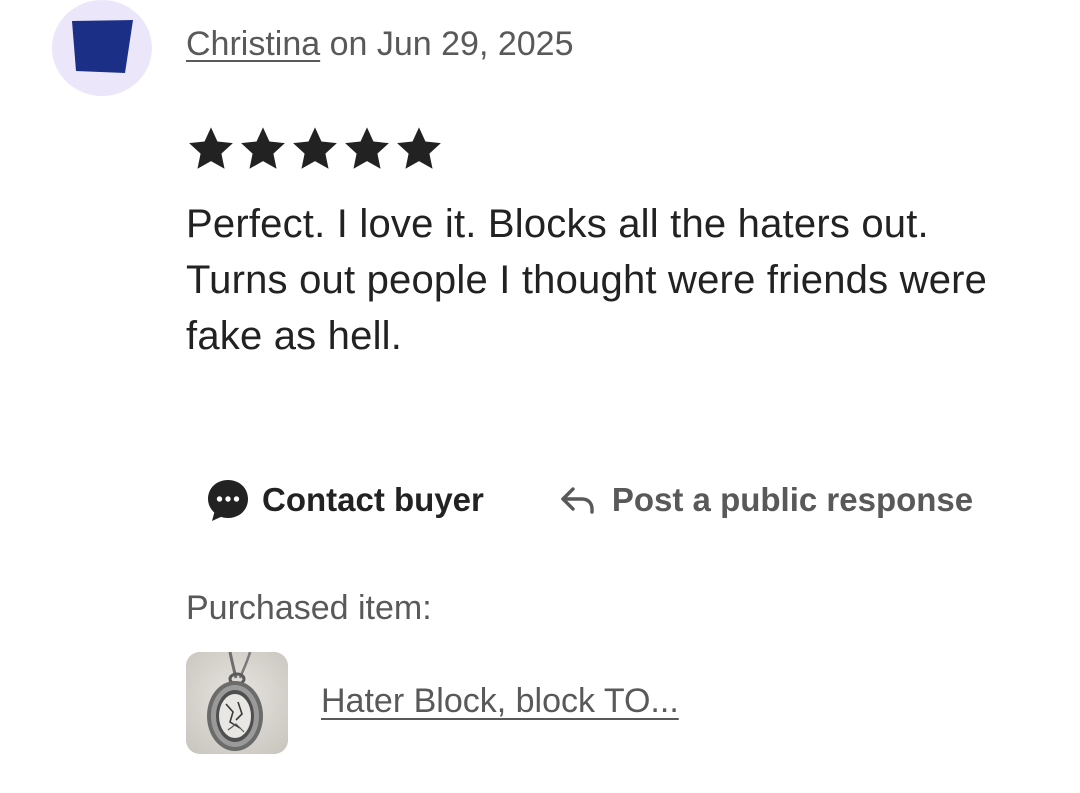 This screenshot has height=793, width=1080. Describe the element at coordinates (253, 44) in the screenshot. I see `reviewer-name-link: Christina` at that location.